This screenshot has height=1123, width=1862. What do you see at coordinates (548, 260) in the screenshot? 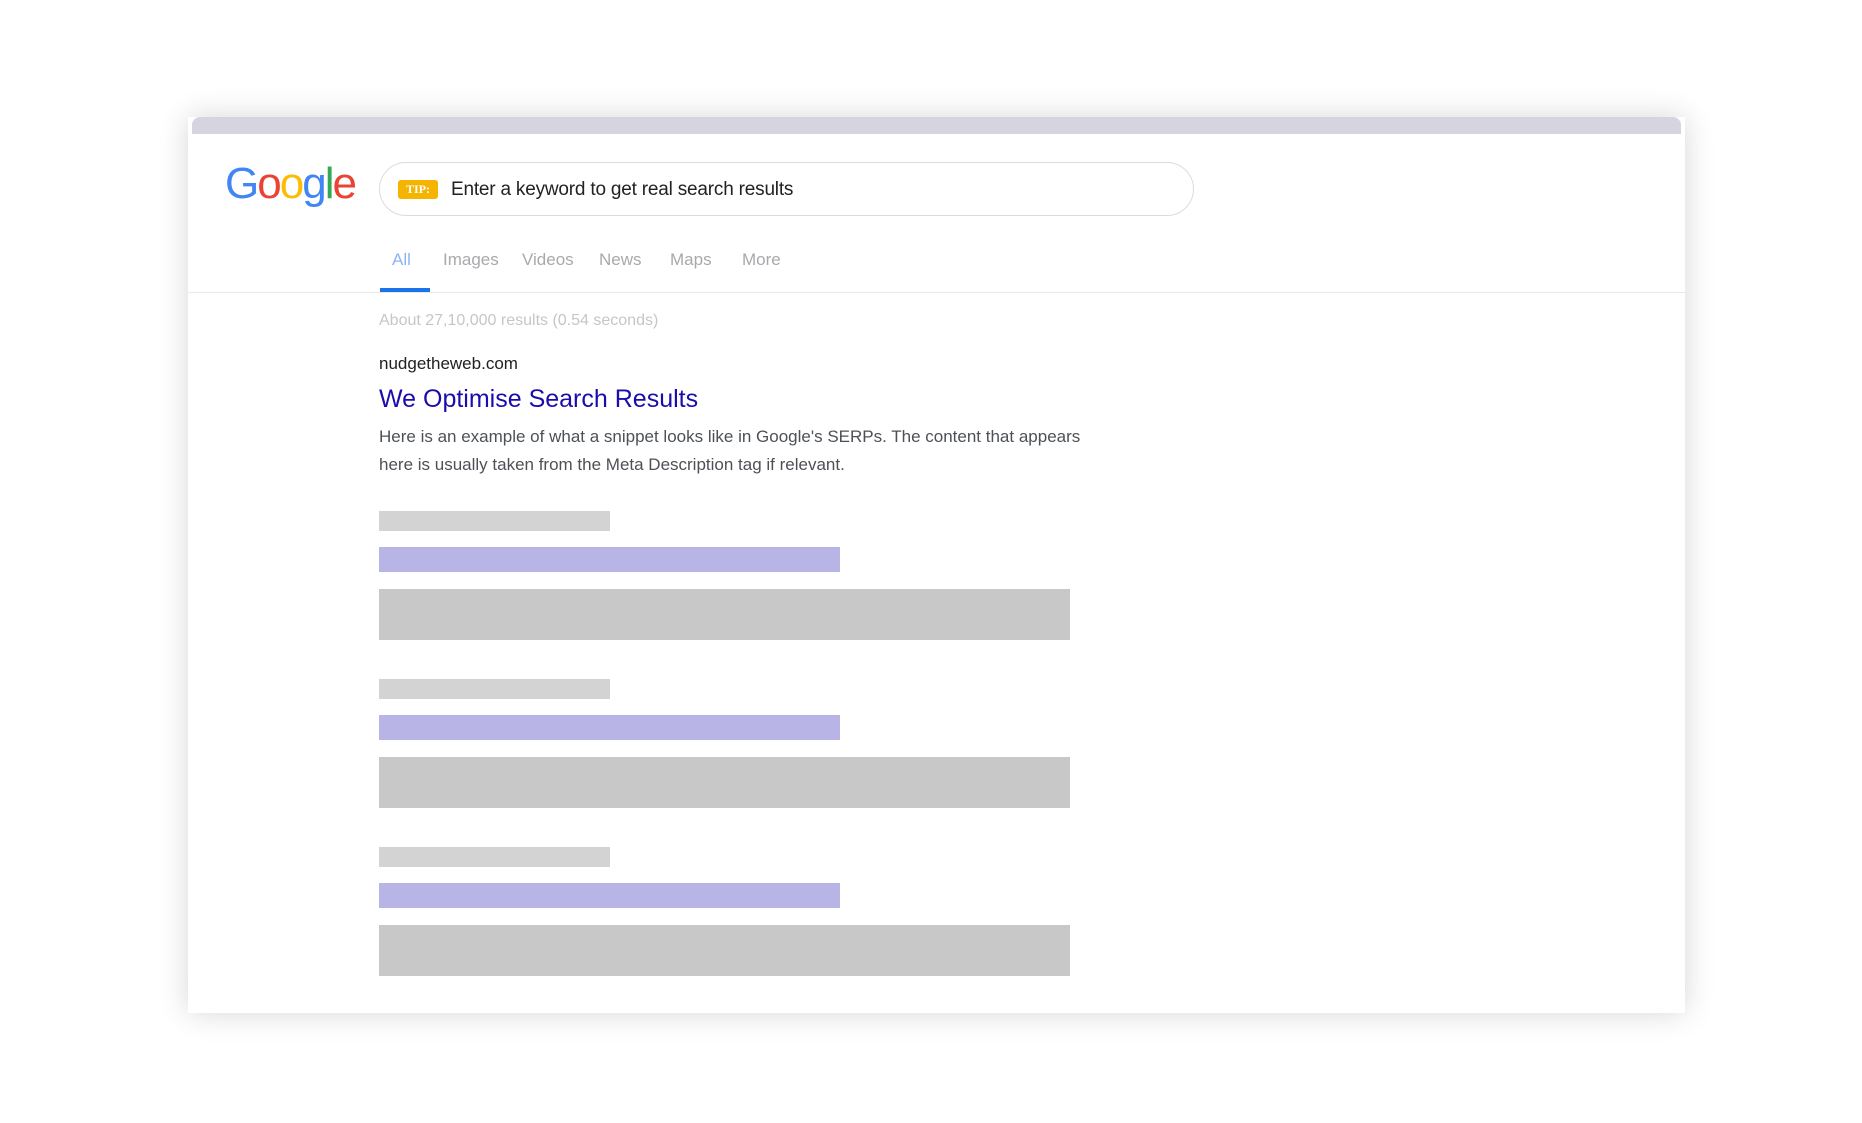
I see `tab-videos: Videos` at bounding box center [548, 260].